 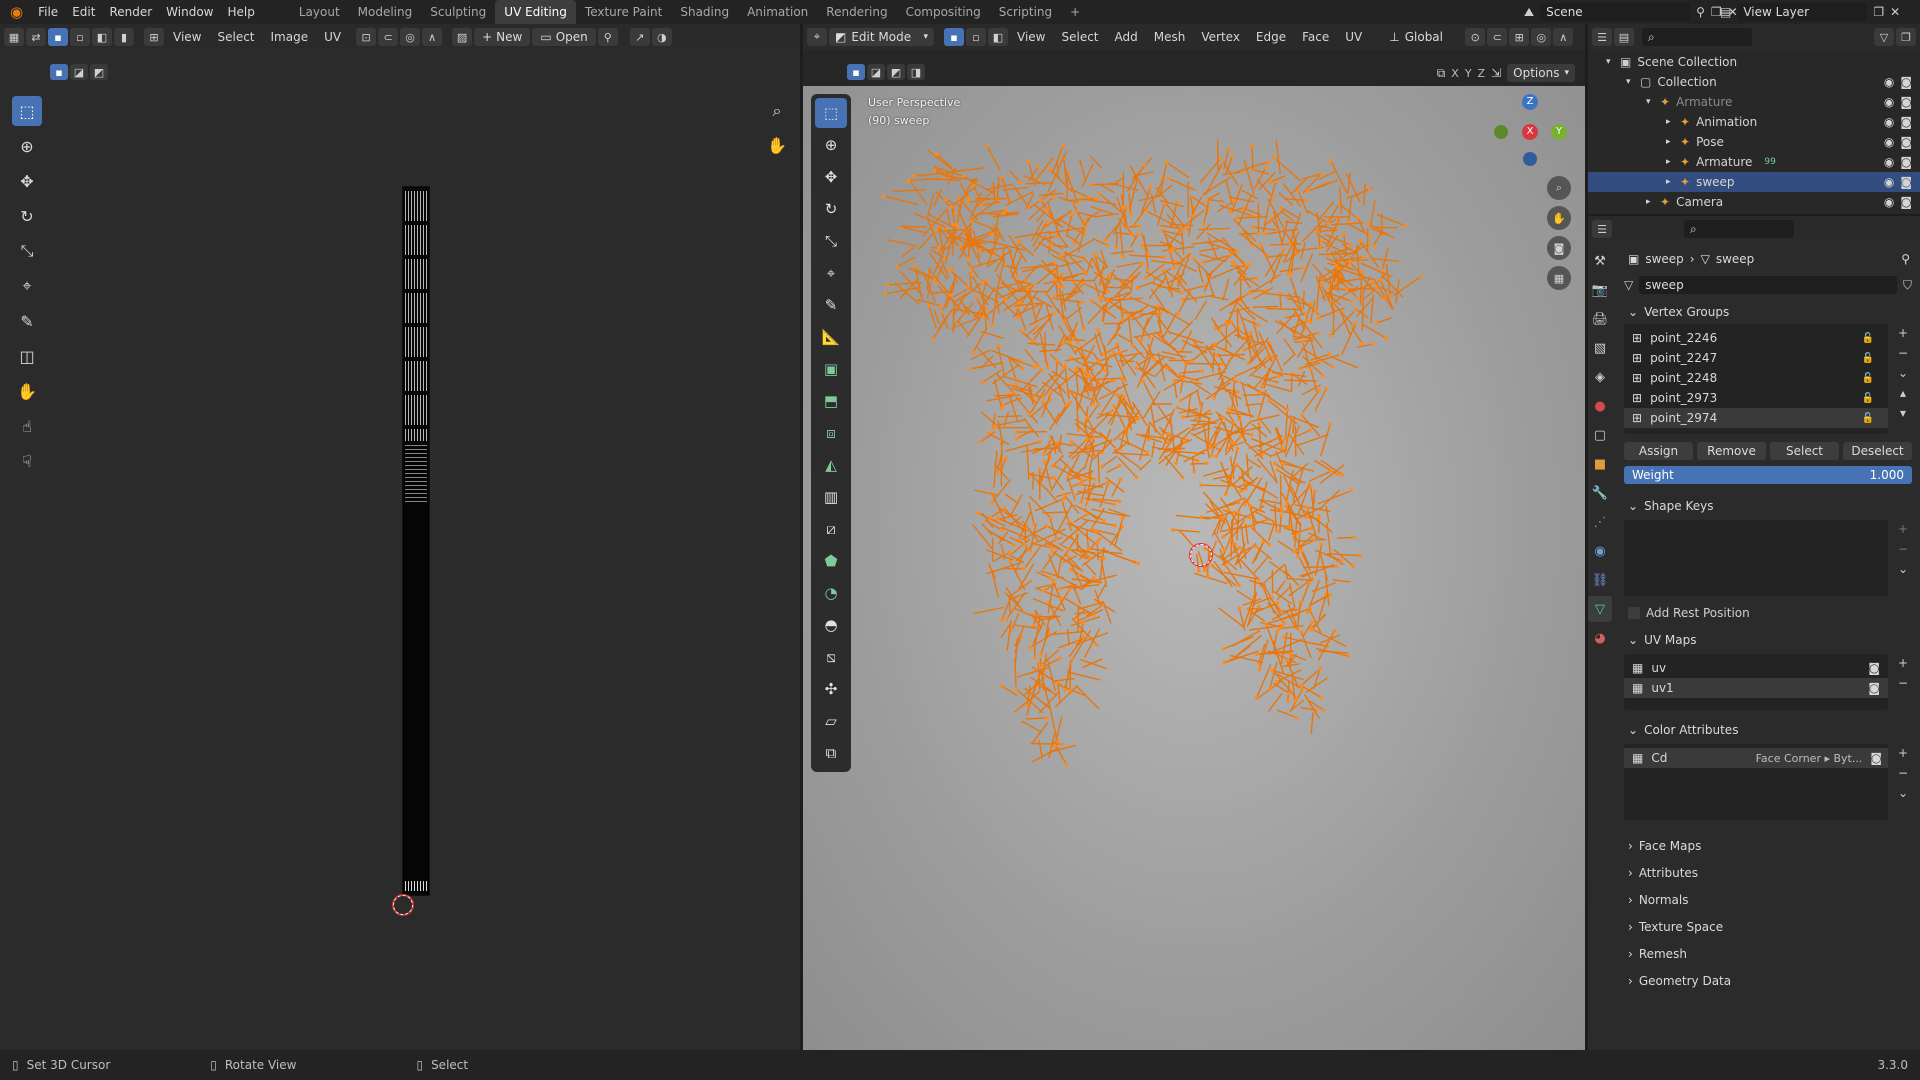 I want to click on vp-menu-uv: UV, so click(x=1353, y=37).